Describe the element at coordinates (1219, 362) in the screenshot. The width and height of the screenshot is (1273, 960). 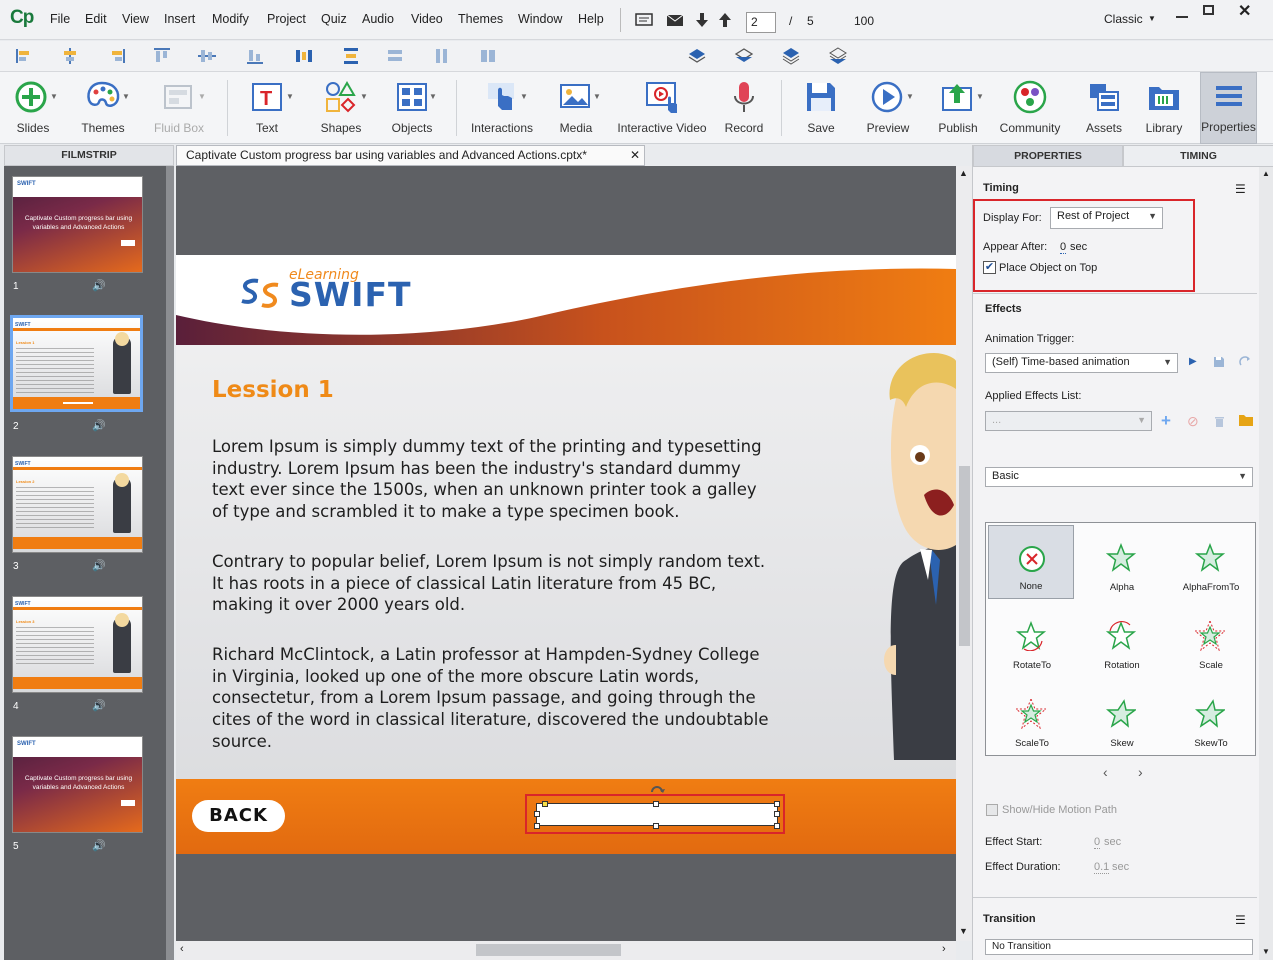
I see `save-effect-icon` at that location.